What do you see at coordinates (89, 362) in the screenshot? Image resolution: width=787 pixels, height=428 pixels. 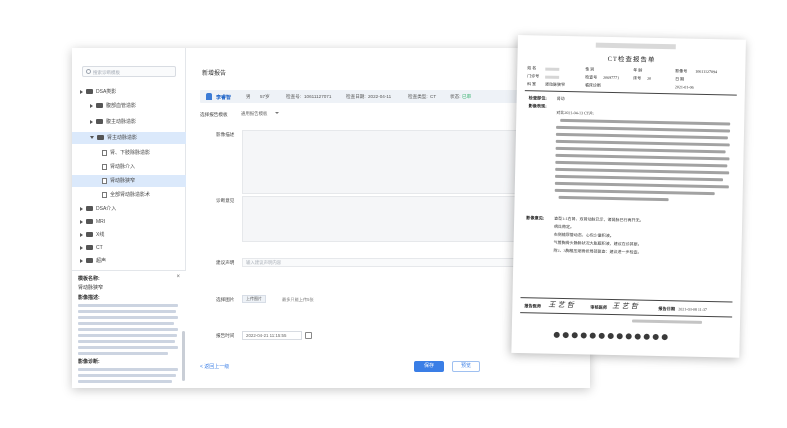 I see `template-diag-heading: 影像诊断:` at bounding box center [89, 362].